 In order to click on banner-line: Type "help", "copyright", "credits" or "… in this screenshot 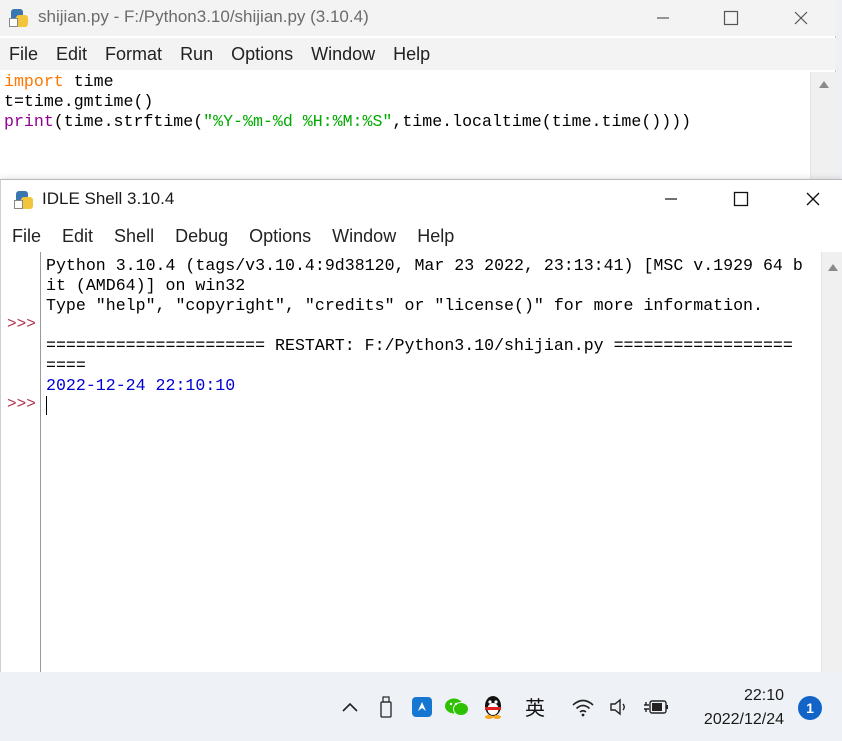, I will do `click(404, 305)`.